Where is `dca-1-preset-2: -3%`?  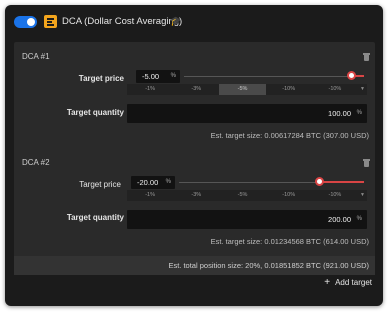
dca-1-preset-2: -3% is located at coordinates (196, 89).